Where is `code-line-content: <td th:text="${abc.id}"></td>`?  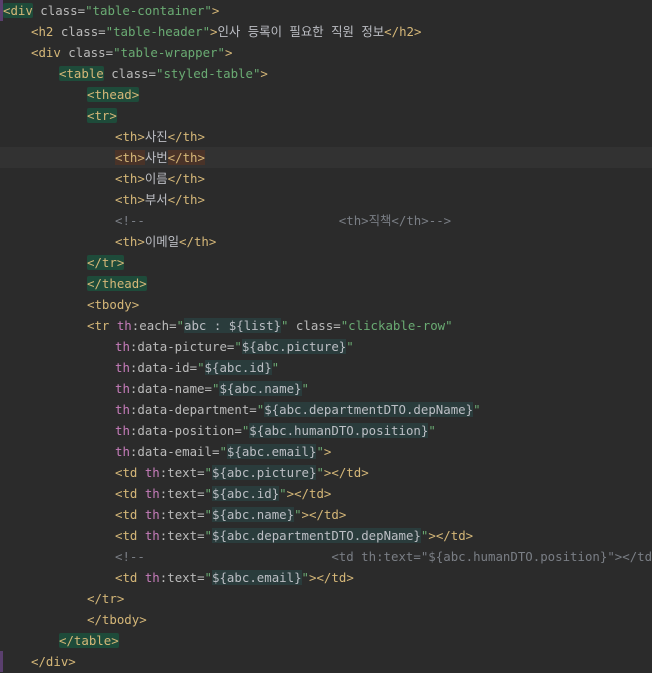
code-line-content: <td th:text="${abc.id}"></td> is located at coordinates (223, 493).